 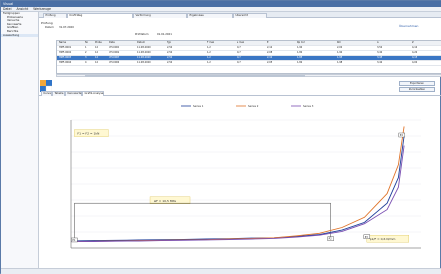 I want to click on scrollbar-thumb, so click(x=195, y=76).